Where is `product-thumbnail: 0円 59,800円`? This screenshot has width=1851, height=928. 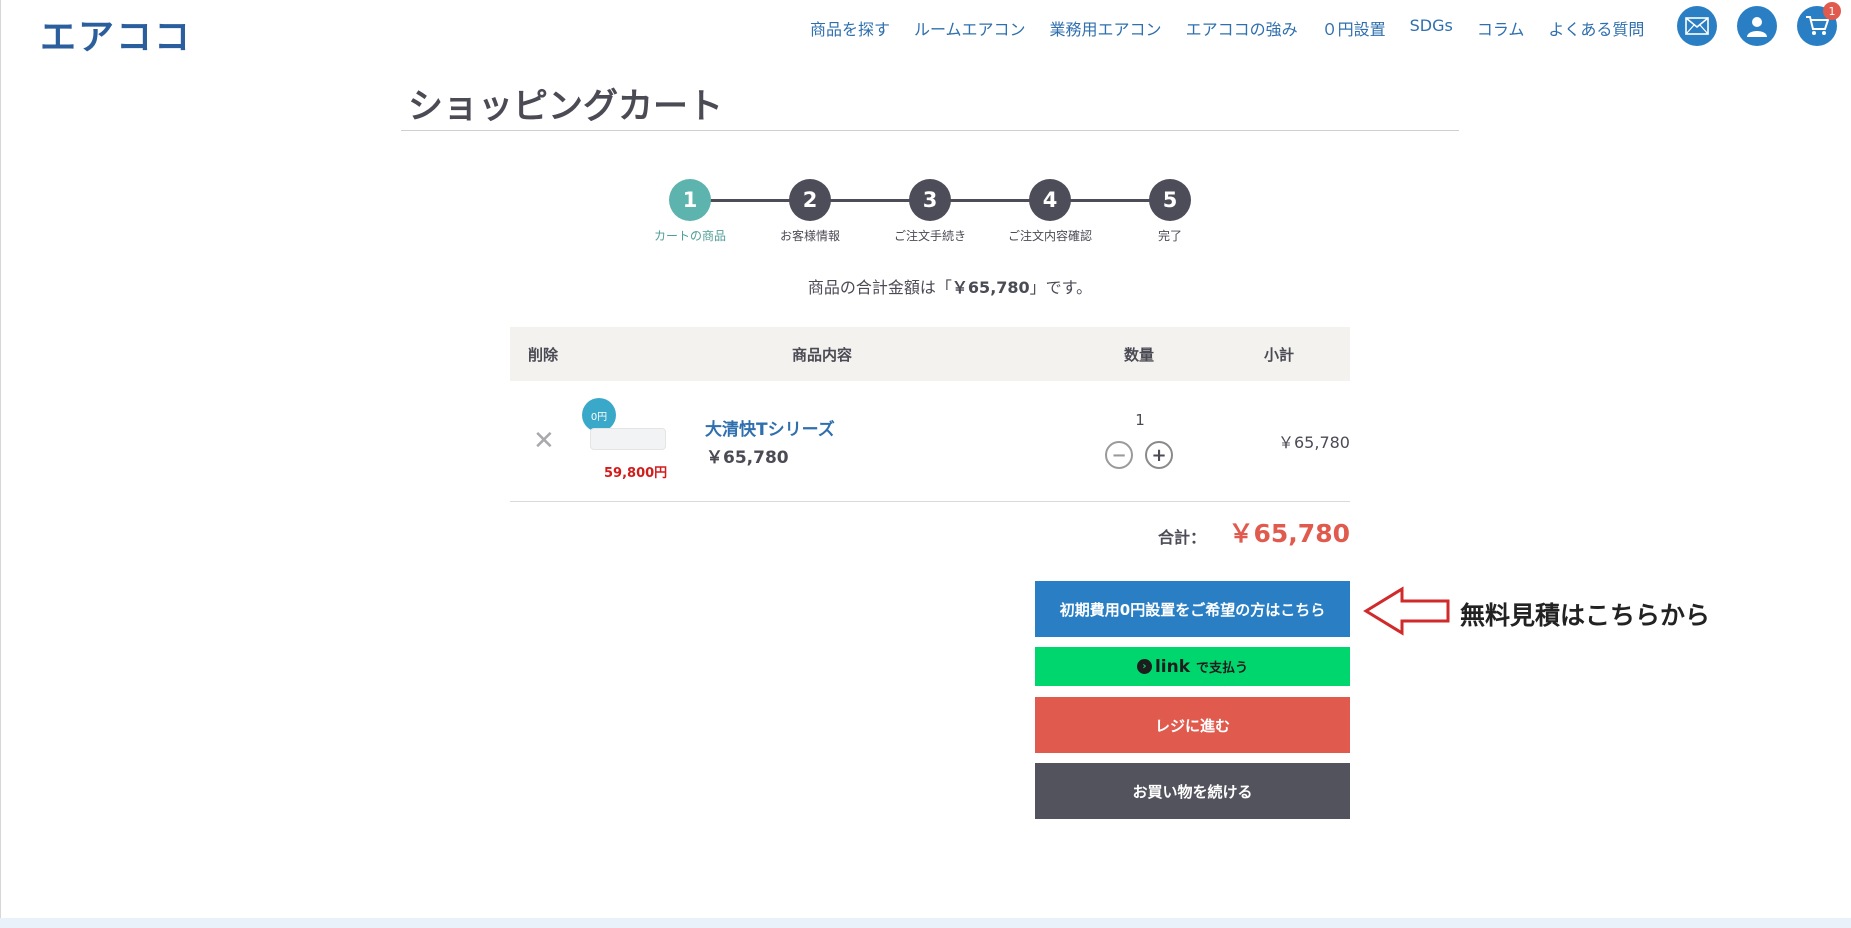
product-thumbnail: 0円 59,800円 is located at coordinates (627, 439).